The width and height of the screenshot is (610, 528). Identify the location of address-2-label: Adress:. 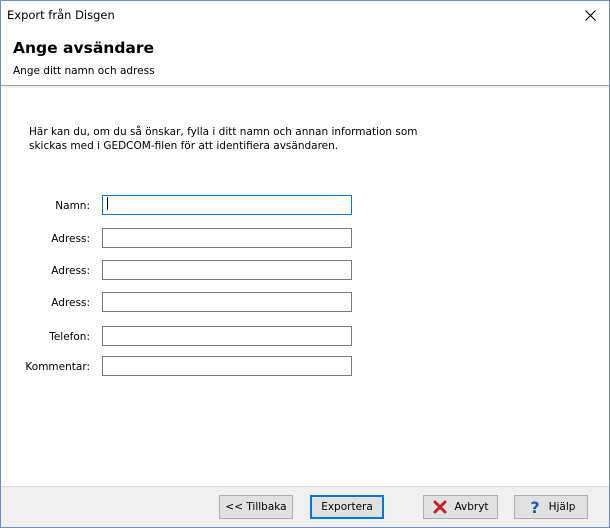
(70, 271).